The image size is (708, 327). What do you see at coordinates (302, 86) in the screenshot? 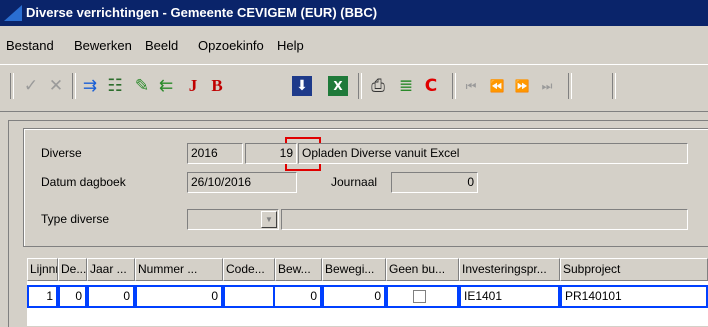
I see `import-excel-button: ⬇` at bounding box center [302, 86].